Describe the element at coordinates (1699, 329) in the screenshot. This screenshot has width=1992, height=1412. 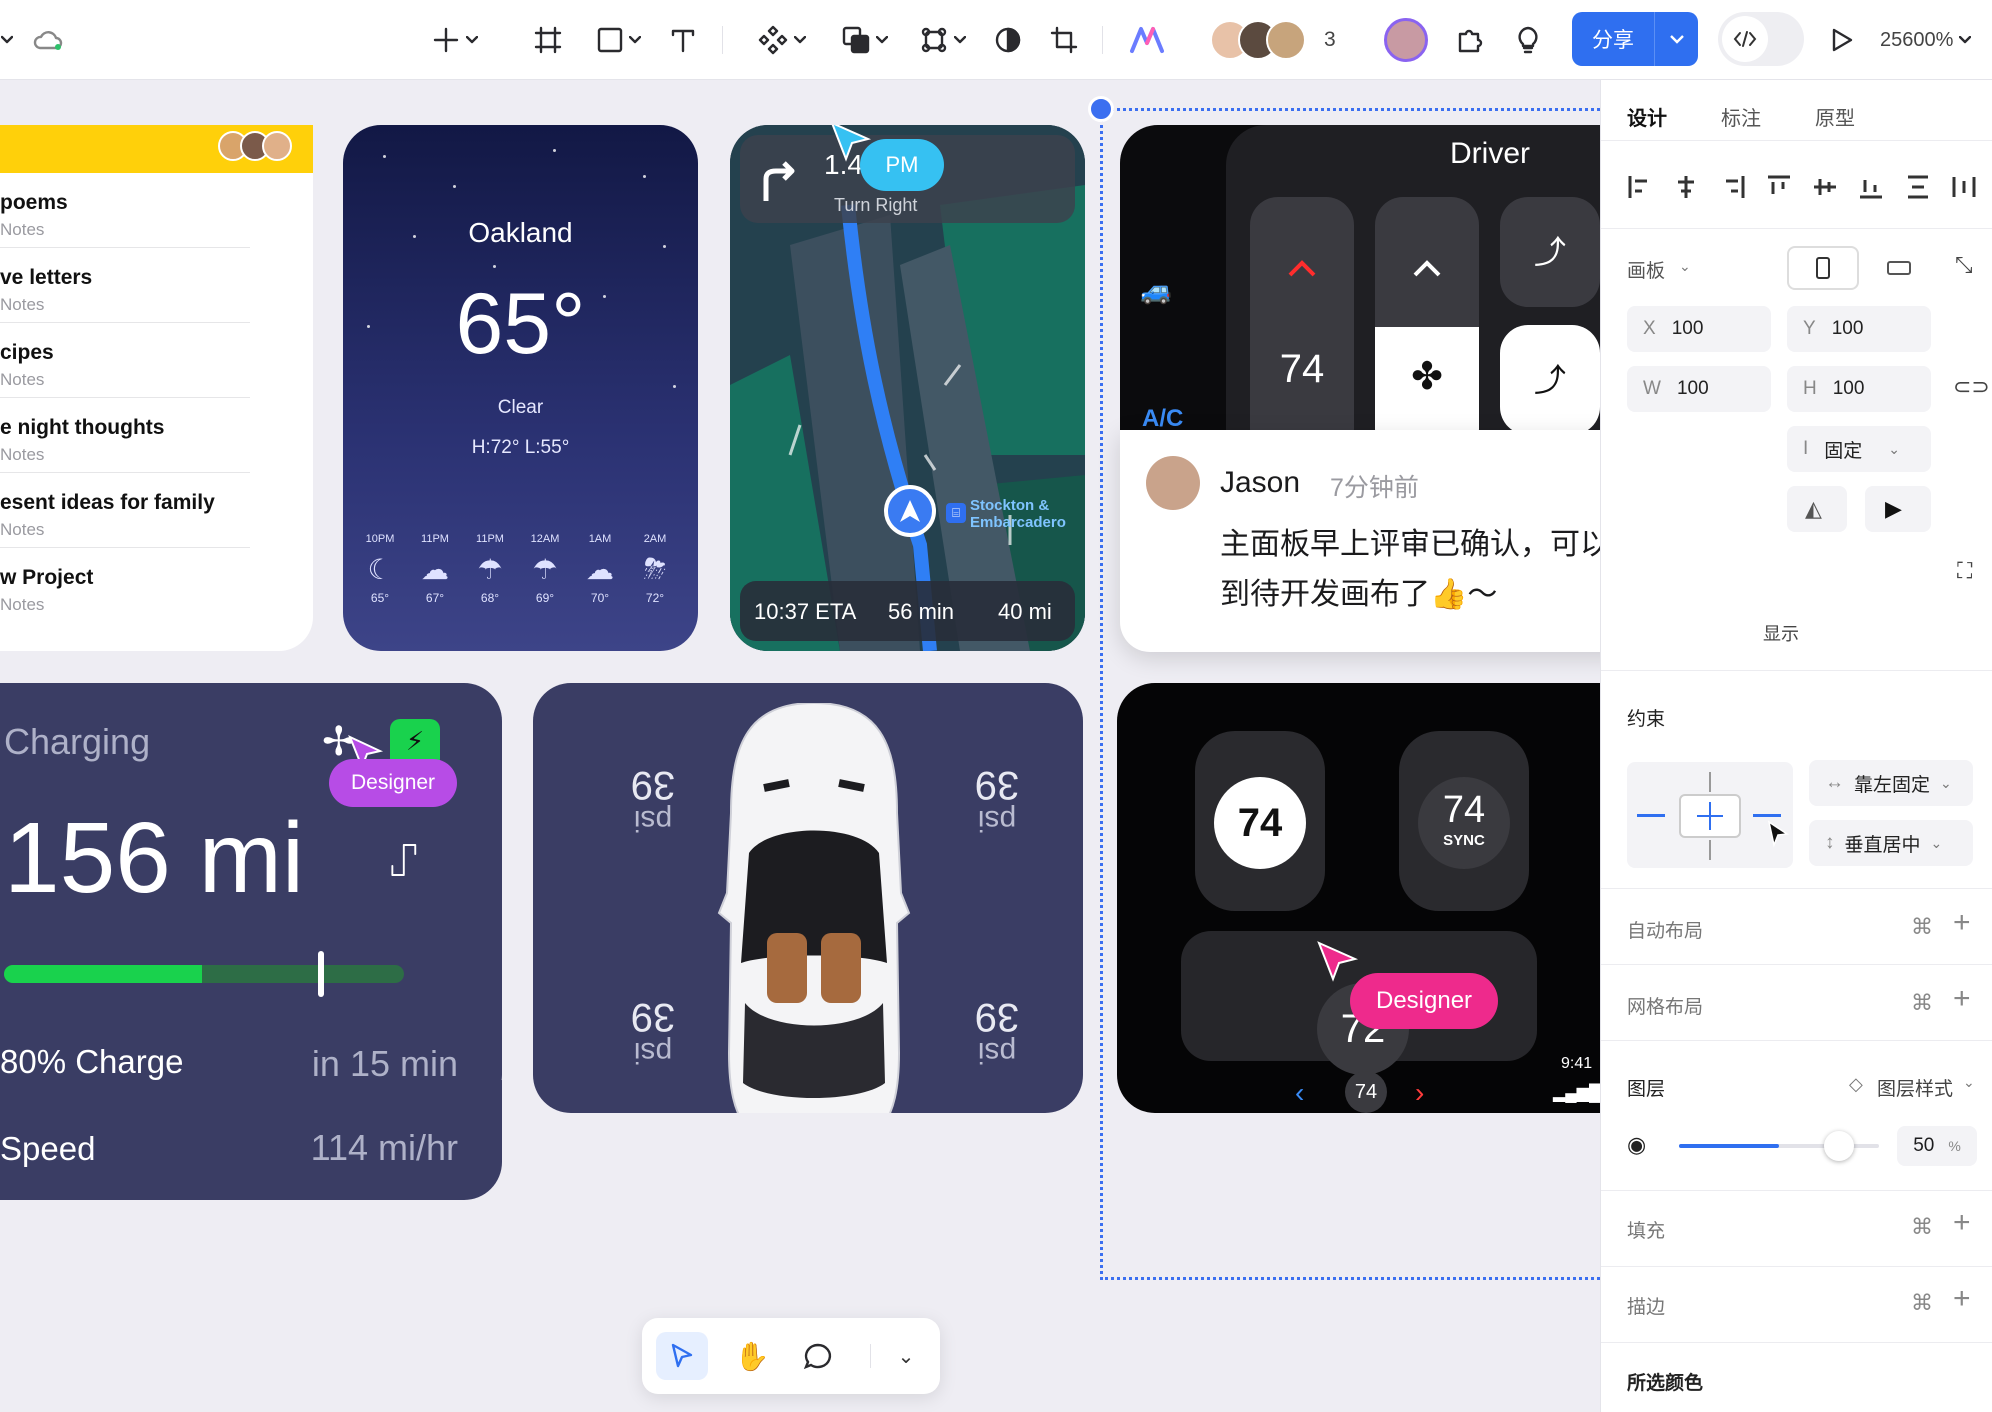
I see `x-field: X 100` at that location.